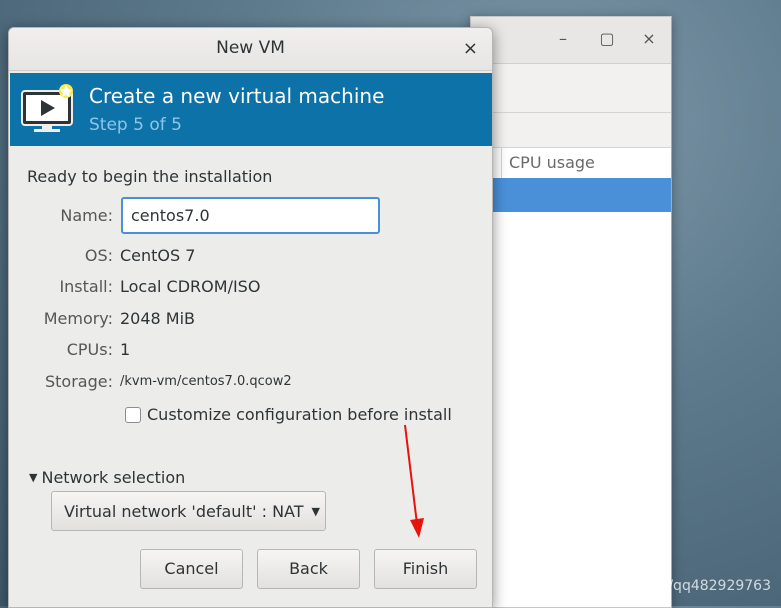  I want to click on background-list-header: CPU usage, so click(571, 163).